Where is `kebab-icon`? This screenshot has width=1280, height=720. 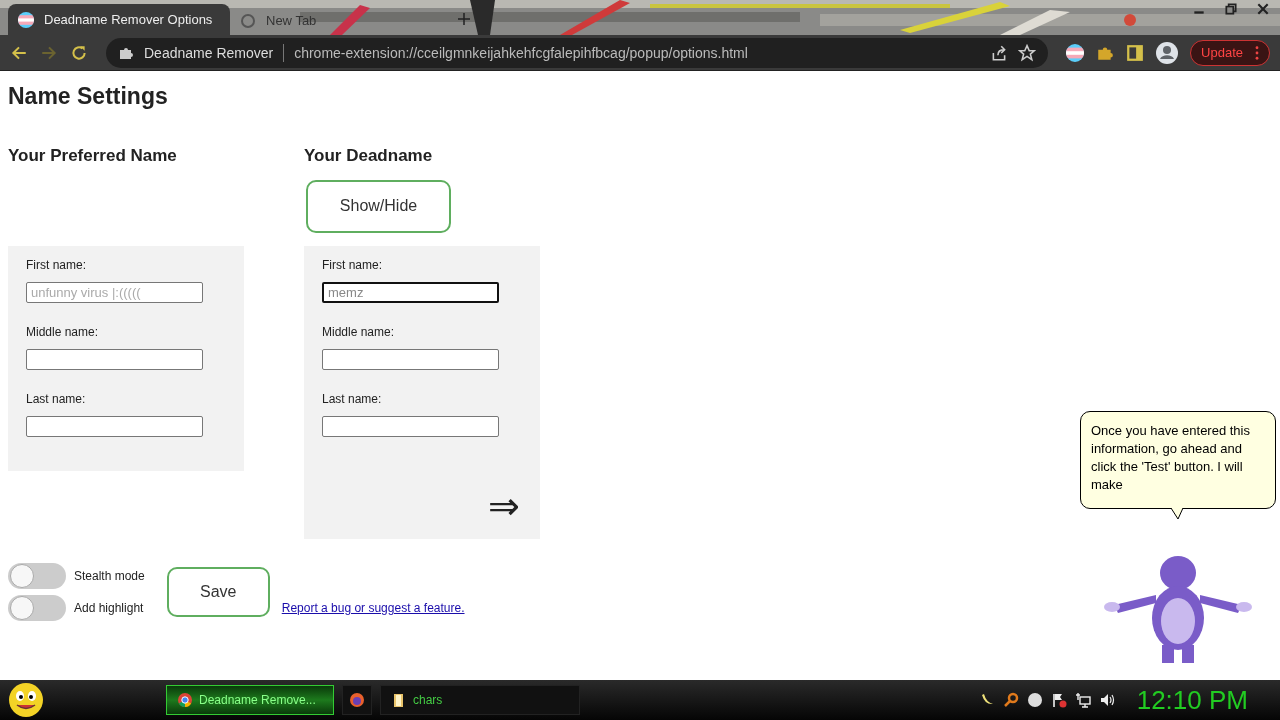 kebab-icon is located at coordinates (1257, 52).